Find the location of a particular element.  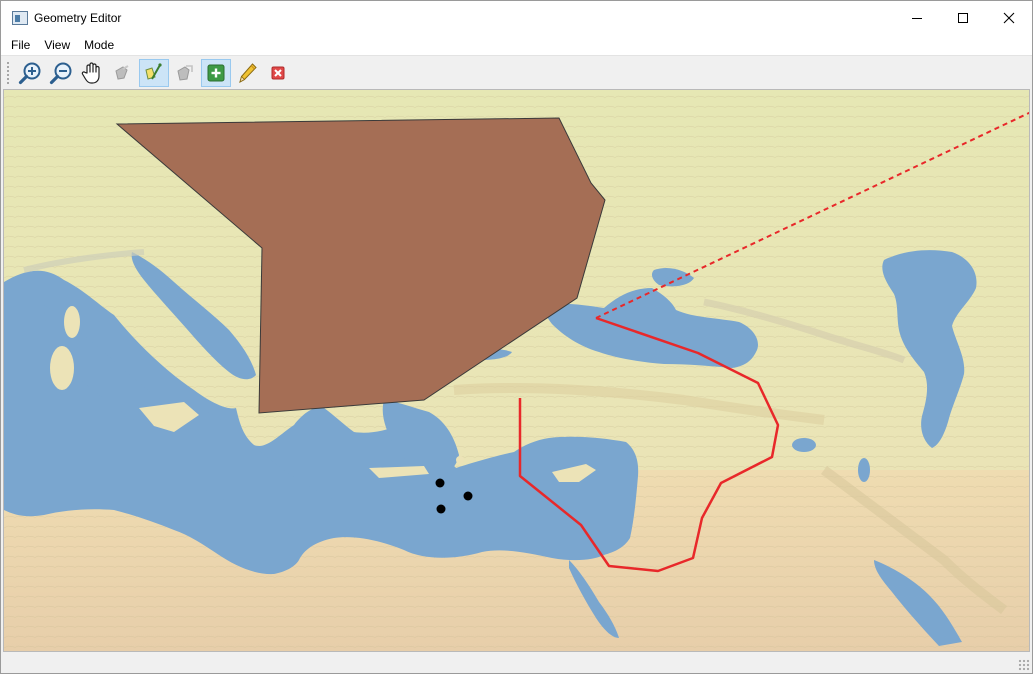

menu-bar: File View Mode is located at coordinates (516, 44).